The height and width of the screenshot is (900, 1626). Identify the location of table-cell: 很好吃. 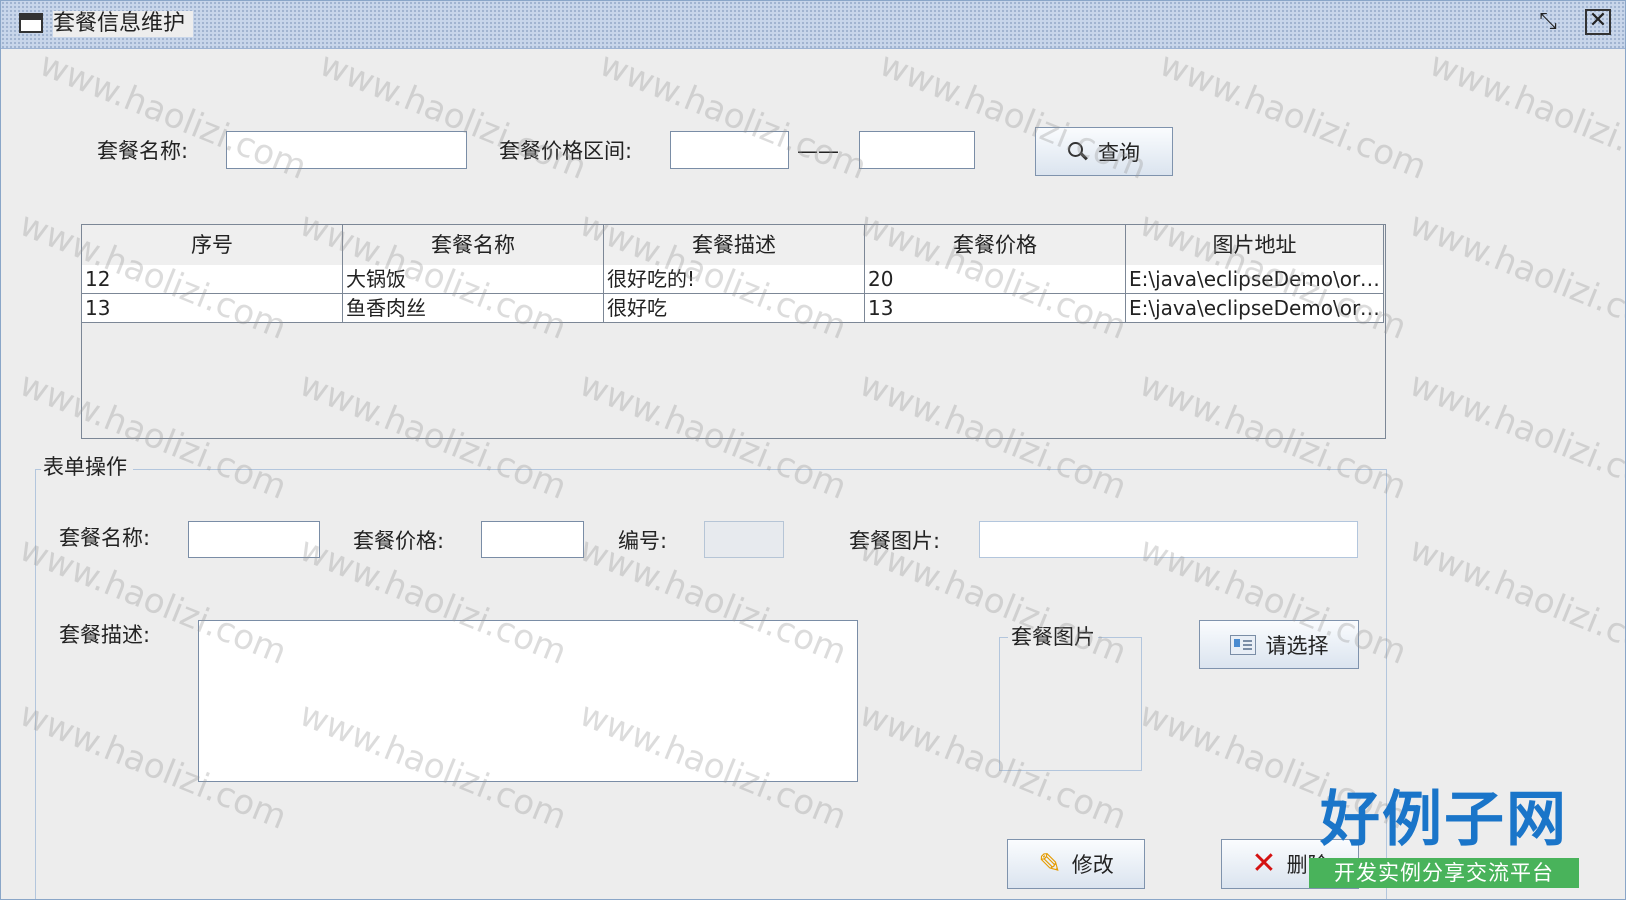
(734, 308).